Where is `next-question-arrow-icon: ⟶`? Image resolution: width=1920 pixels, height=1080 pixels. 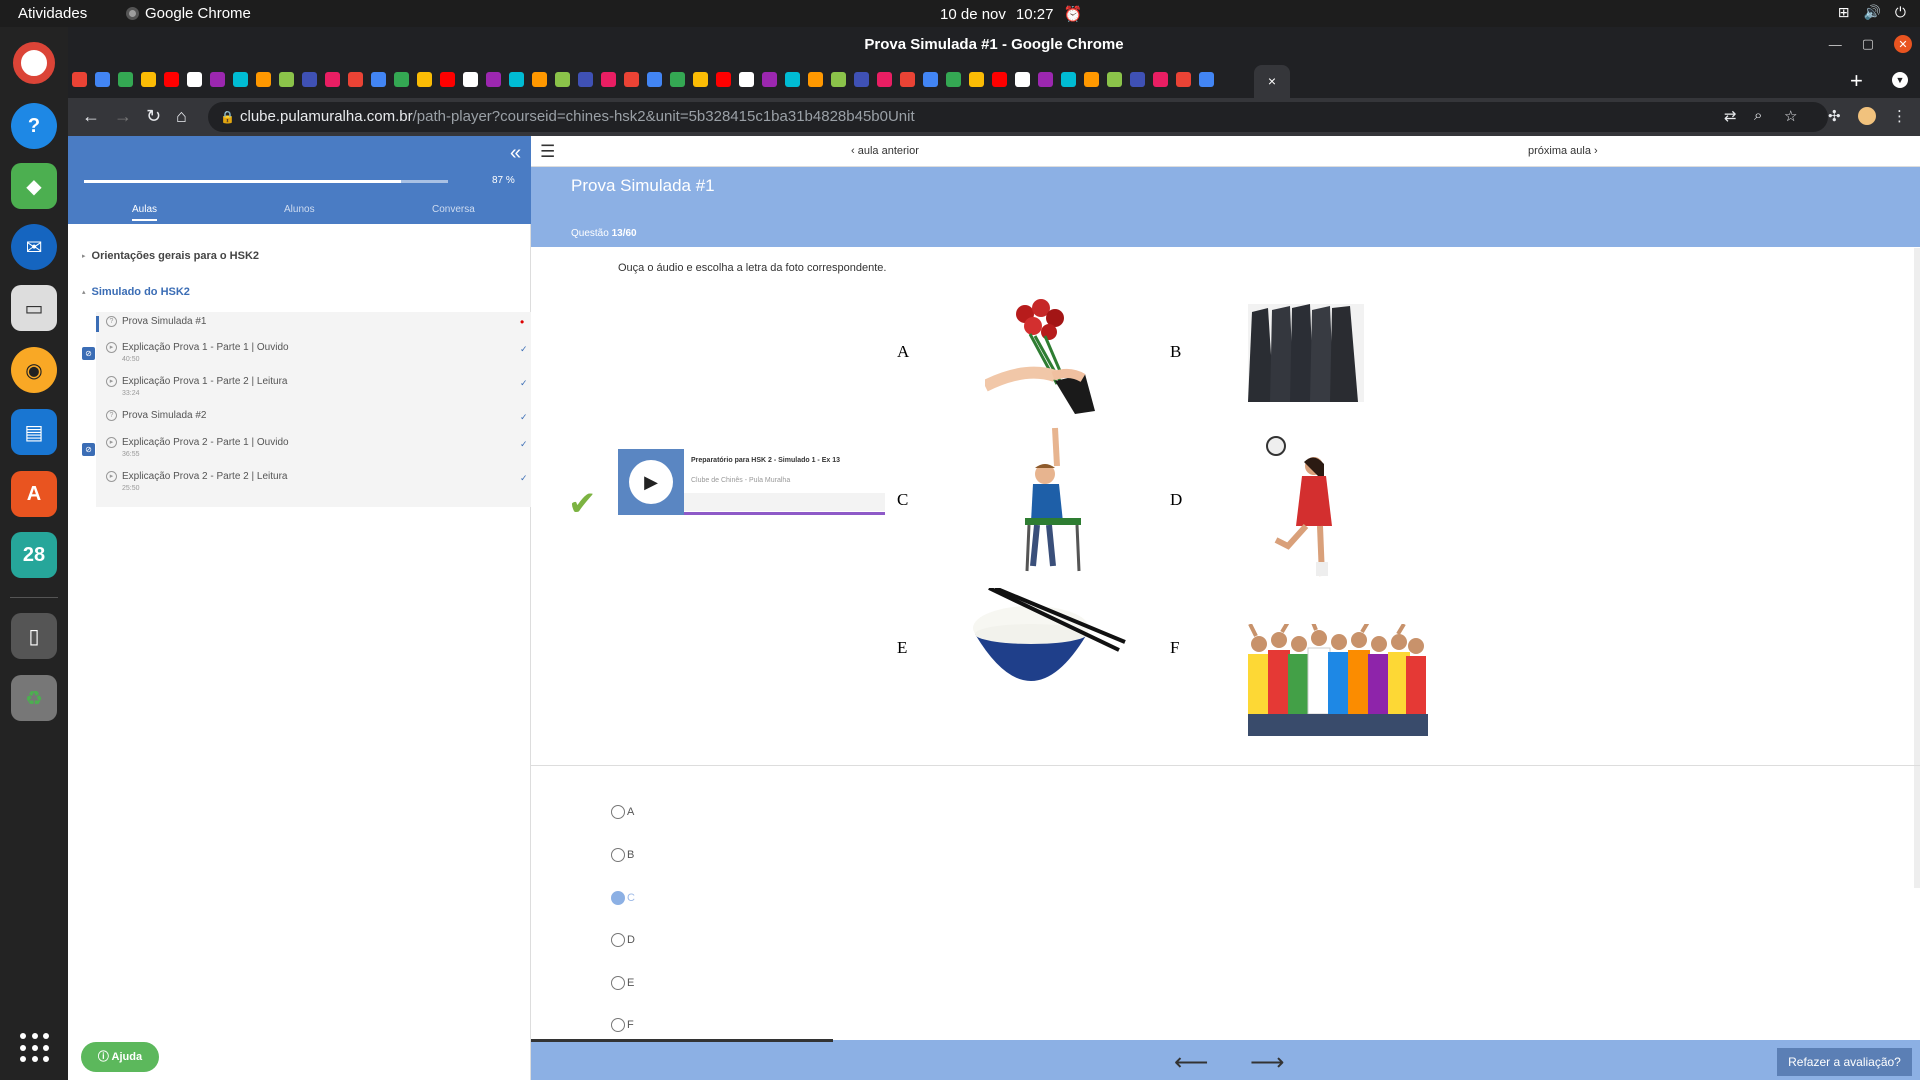
next-question-arrow-icon: ⟶ is located at coordinates (1267, 1062).